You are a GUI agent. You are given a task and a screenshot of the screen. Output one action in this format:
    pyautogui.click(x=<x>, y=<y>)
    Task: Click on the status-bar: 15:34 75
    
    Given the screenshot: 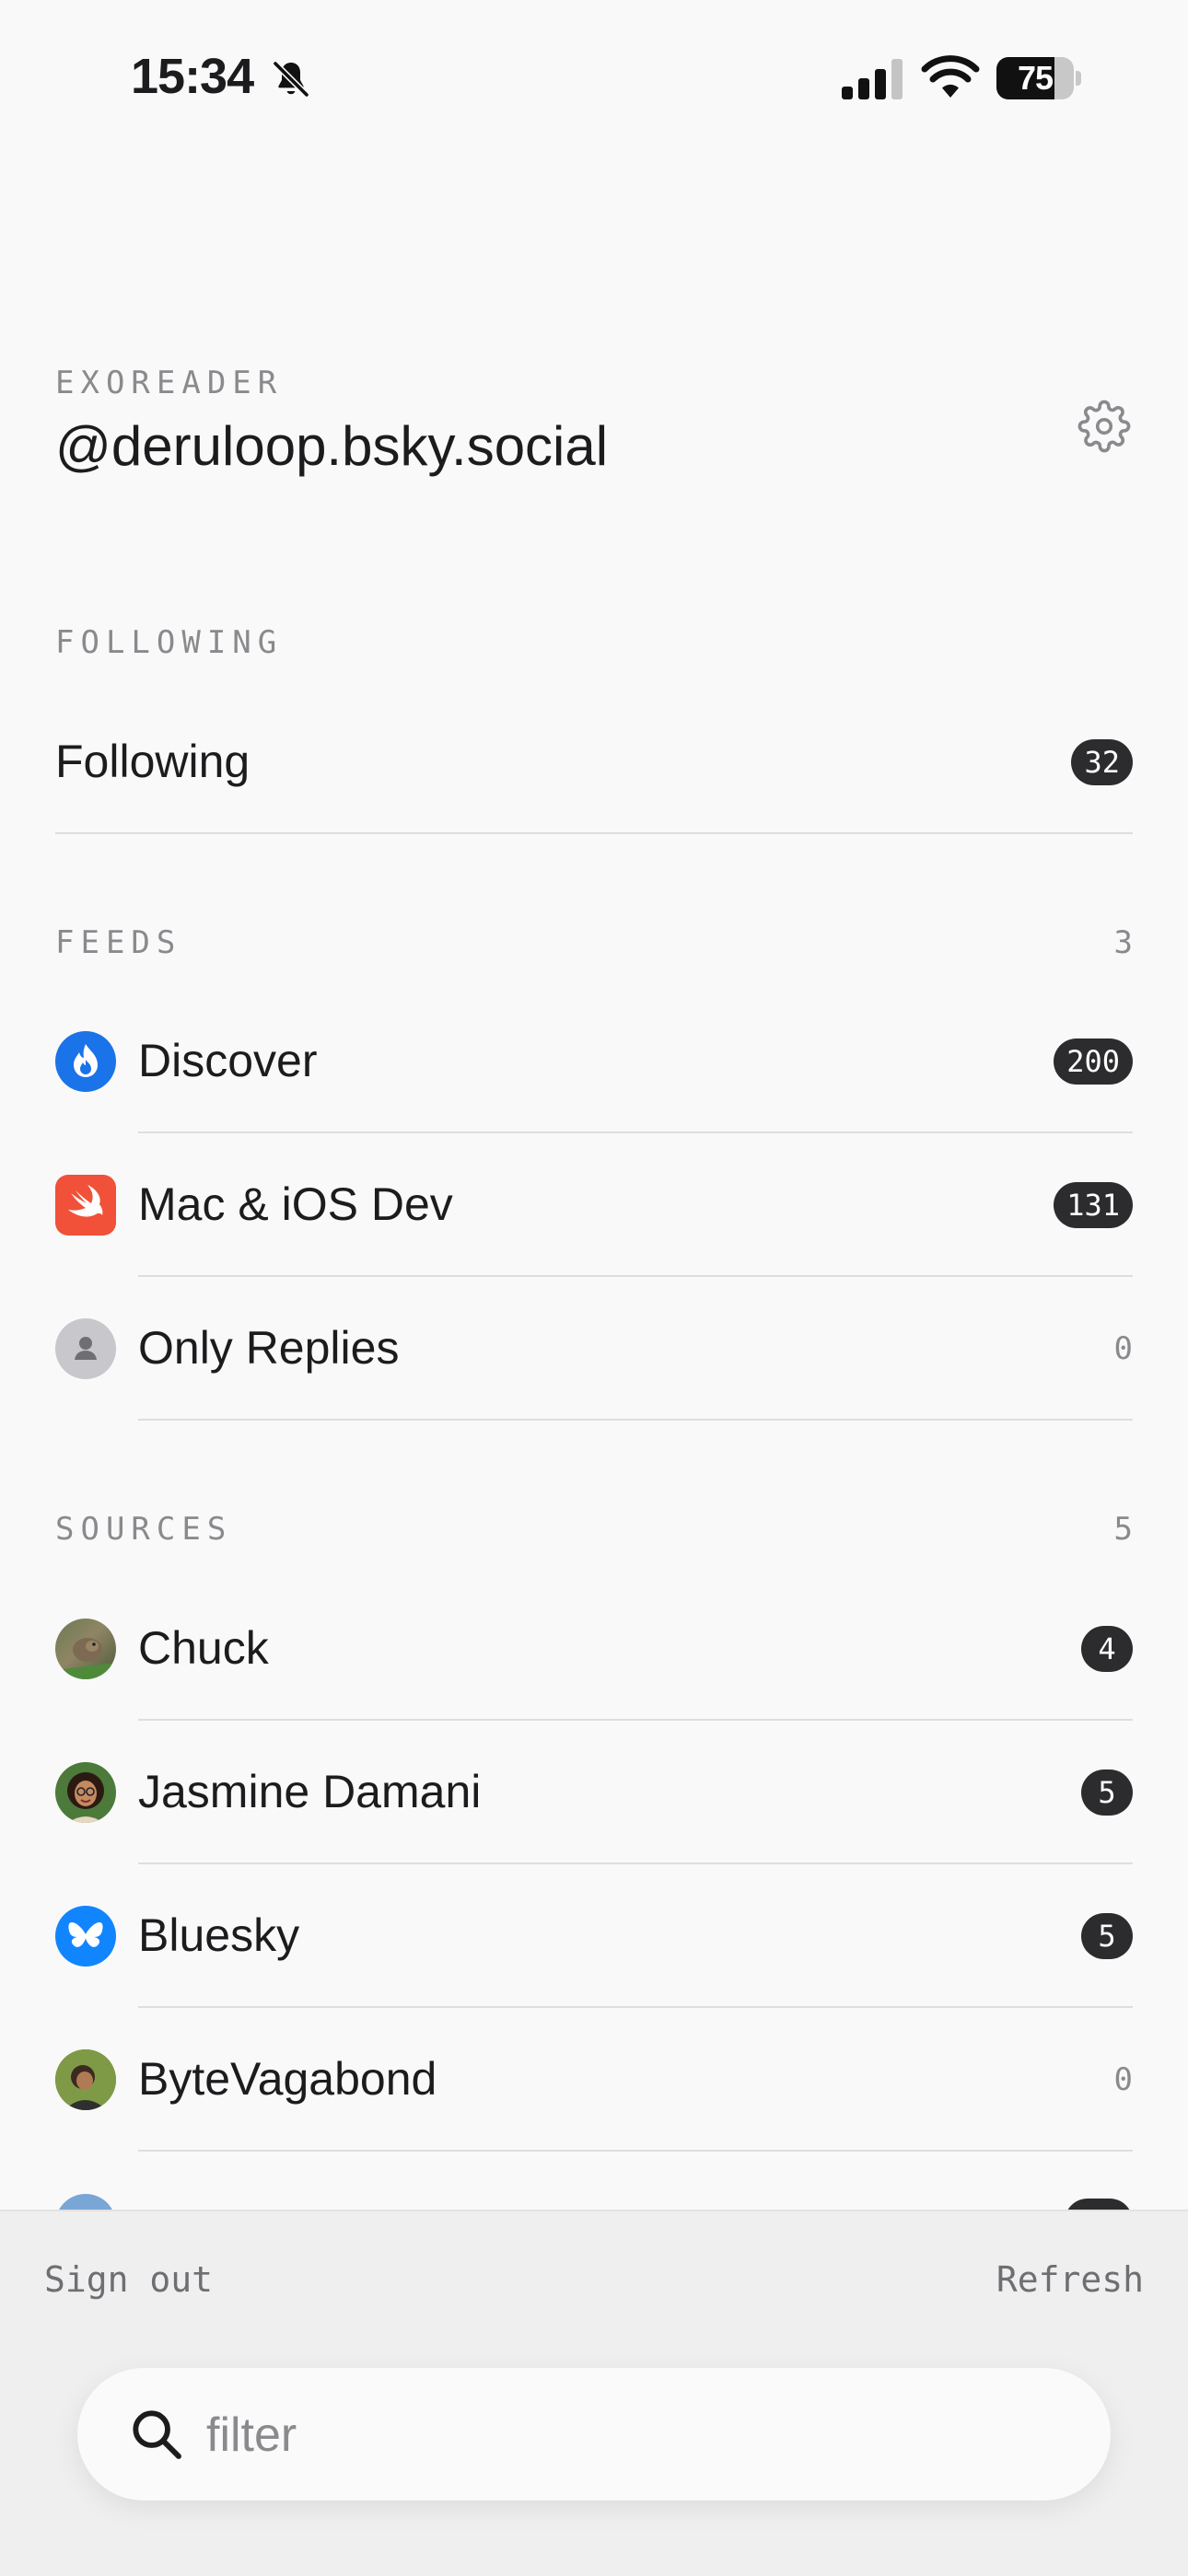 What is the action you would take?
    pyautogui.click(x=594, y=78)
    